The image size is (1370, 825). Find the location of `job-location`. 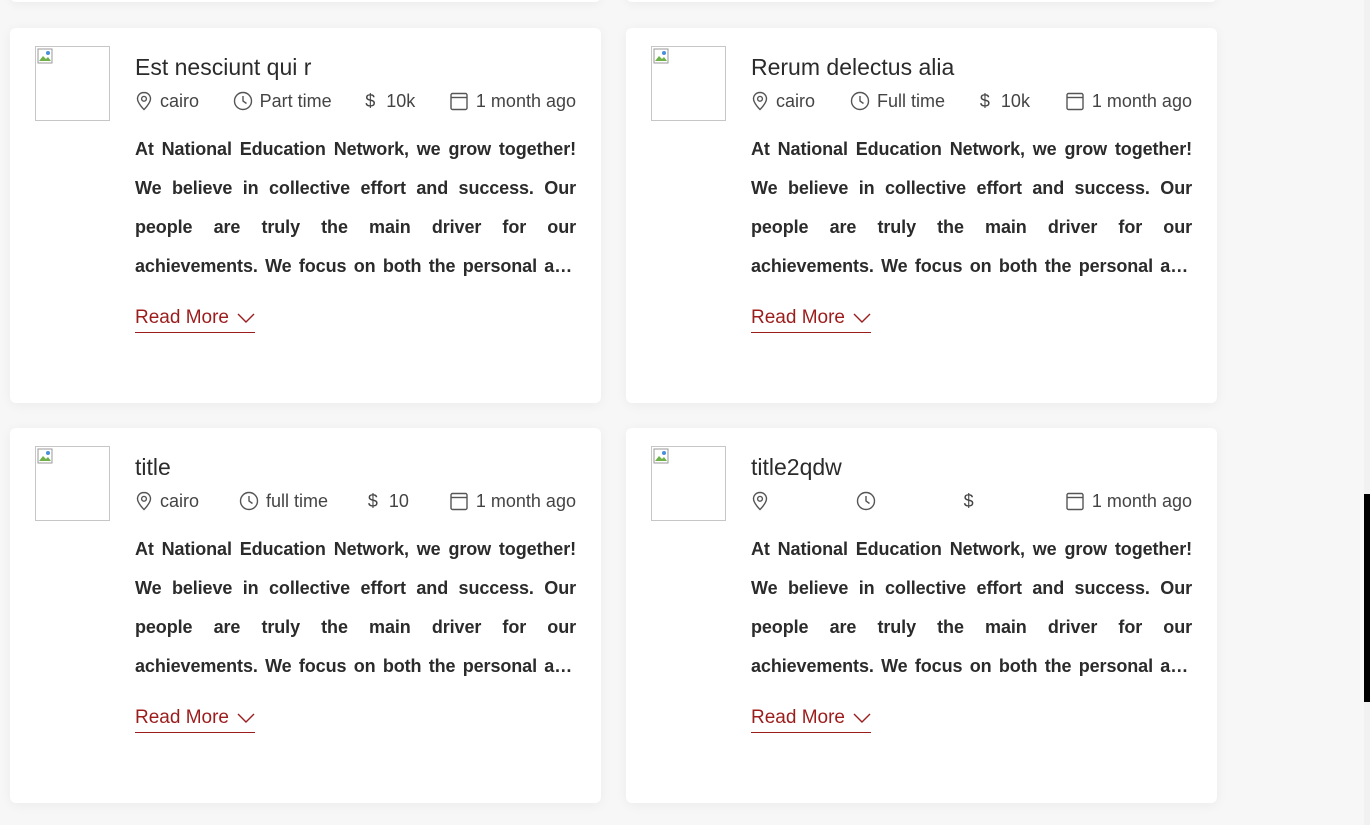

job-location is located at coordinates (763, 501).